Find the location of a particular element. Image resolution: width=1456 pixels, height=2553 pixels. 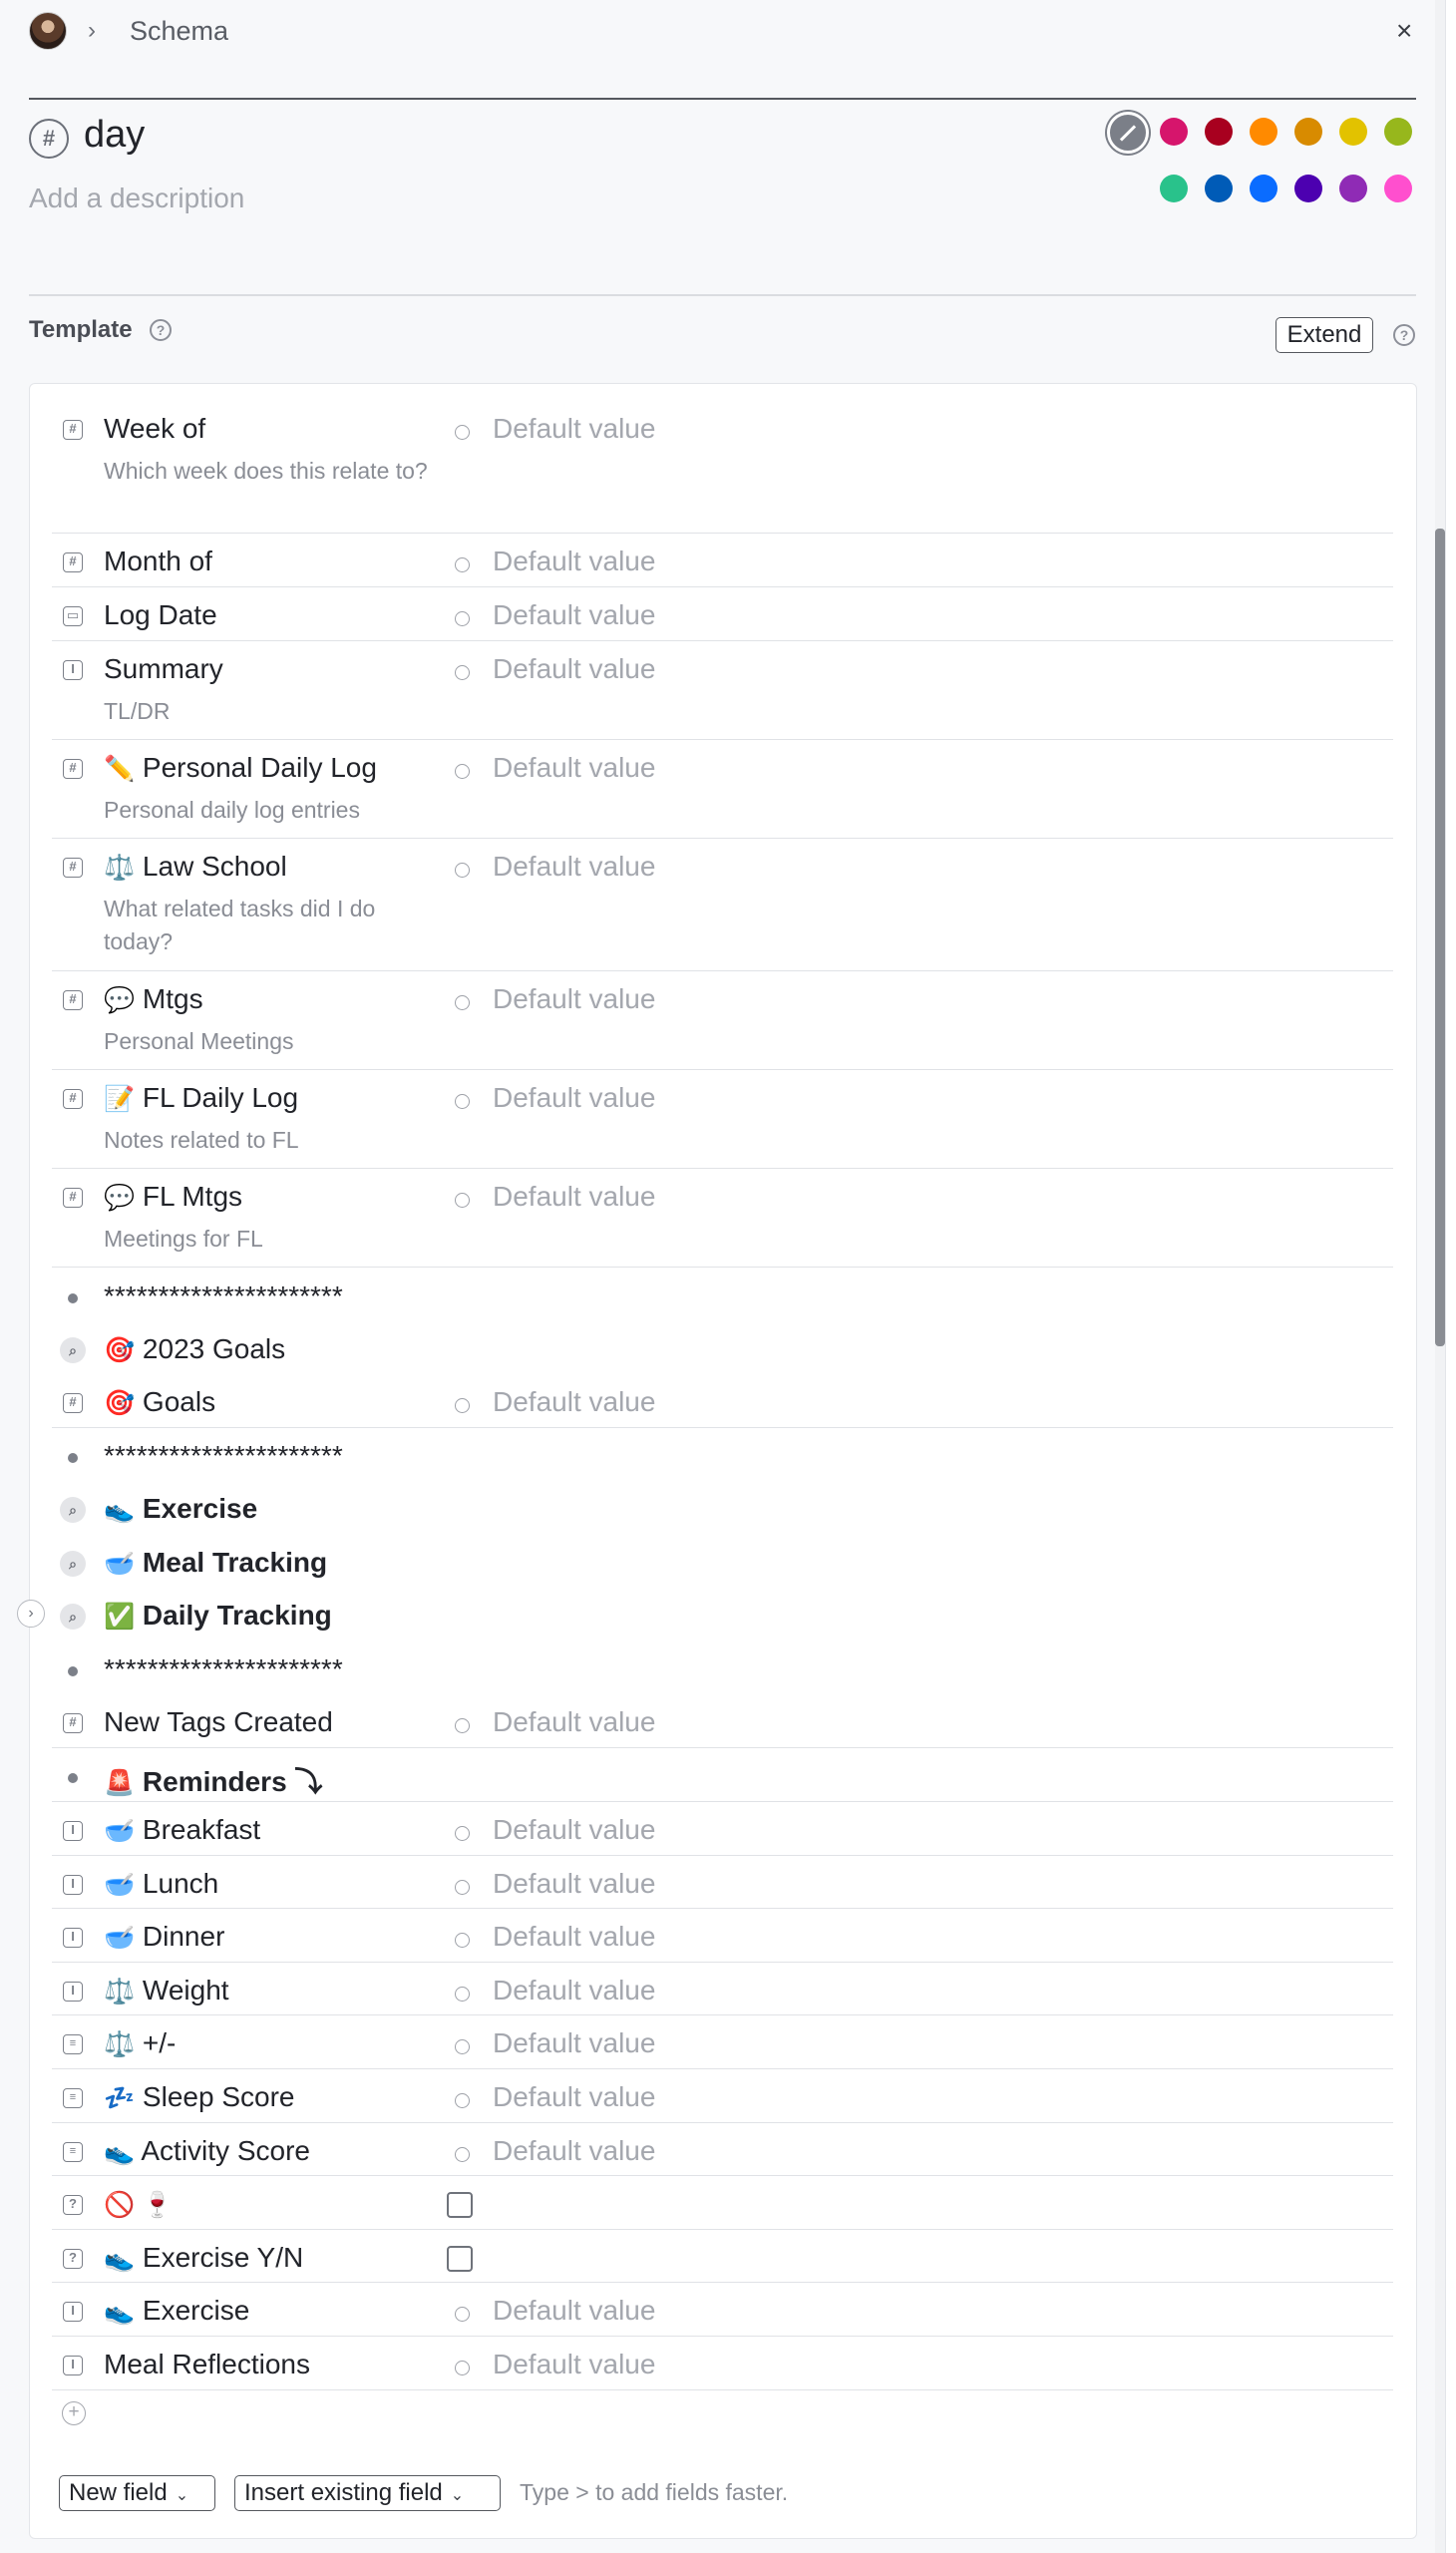

new-field-dropdown: New field ⌄ is located at coordinates (137, 2493).